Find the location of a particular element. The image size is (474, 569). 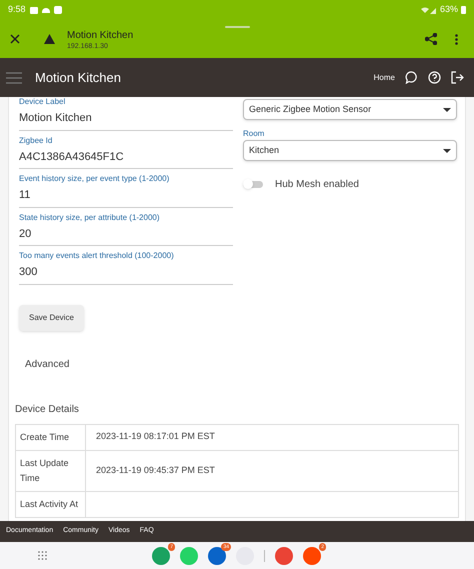

input-field: 20 is located at coordinates (126, 234).